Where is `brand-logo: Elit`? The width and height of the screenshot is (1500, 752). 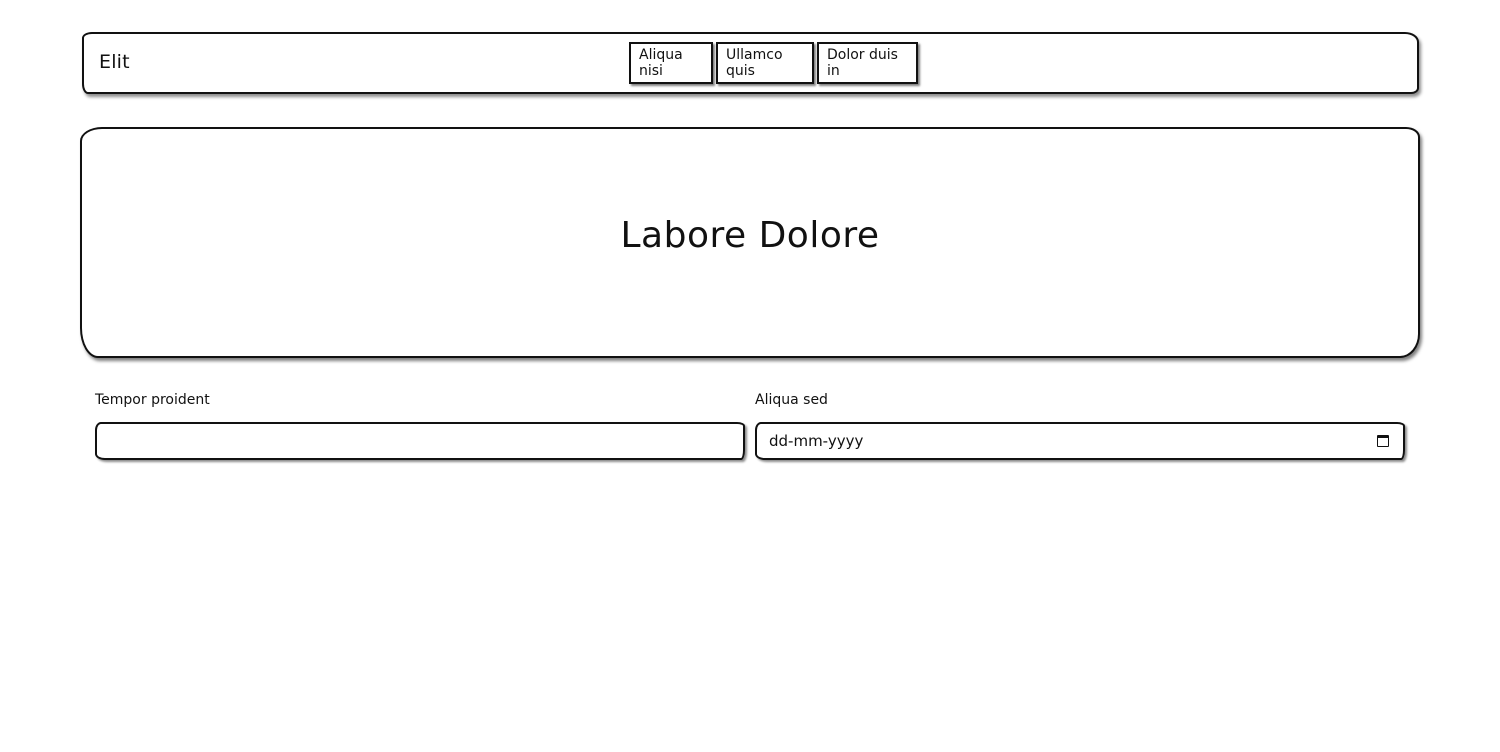
brand-logo: Elit is located at coordinates (114, 62).